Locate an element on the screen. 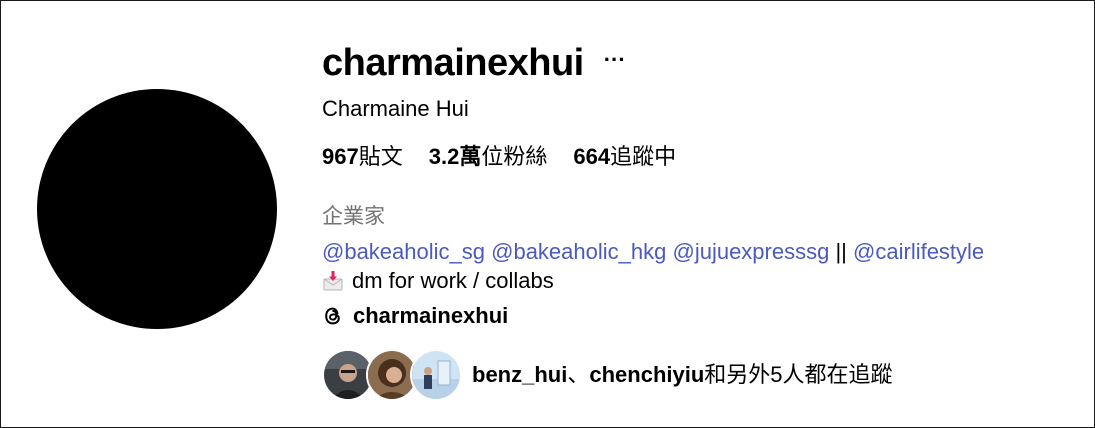 Image resolution: width=1095 pixels, height=428 pixels. username: charmainexhui is located at coordinates (453, 63).